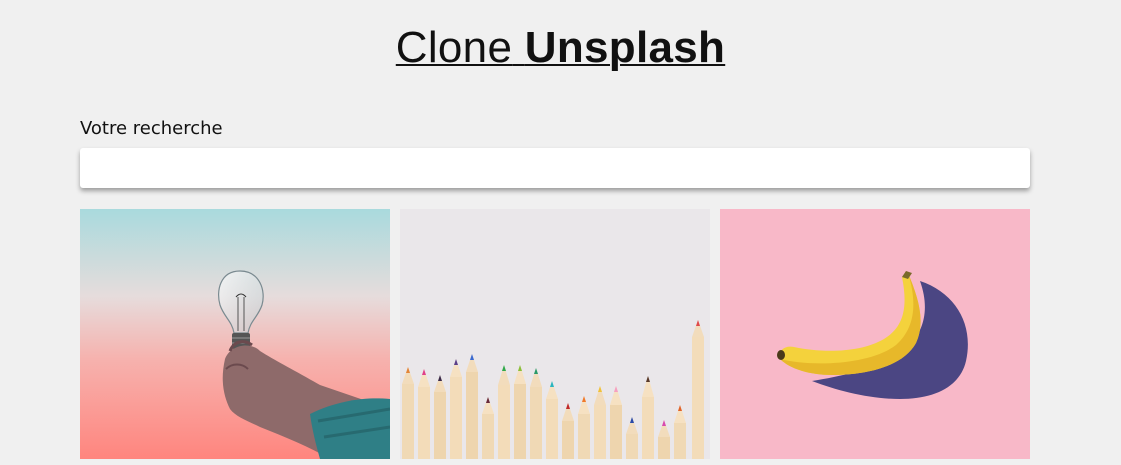 The image size is (1121, 465). Describe the element at coordinates (625, 47) in the screenshot. I see `title-bold-text: Unsplash` at that location.